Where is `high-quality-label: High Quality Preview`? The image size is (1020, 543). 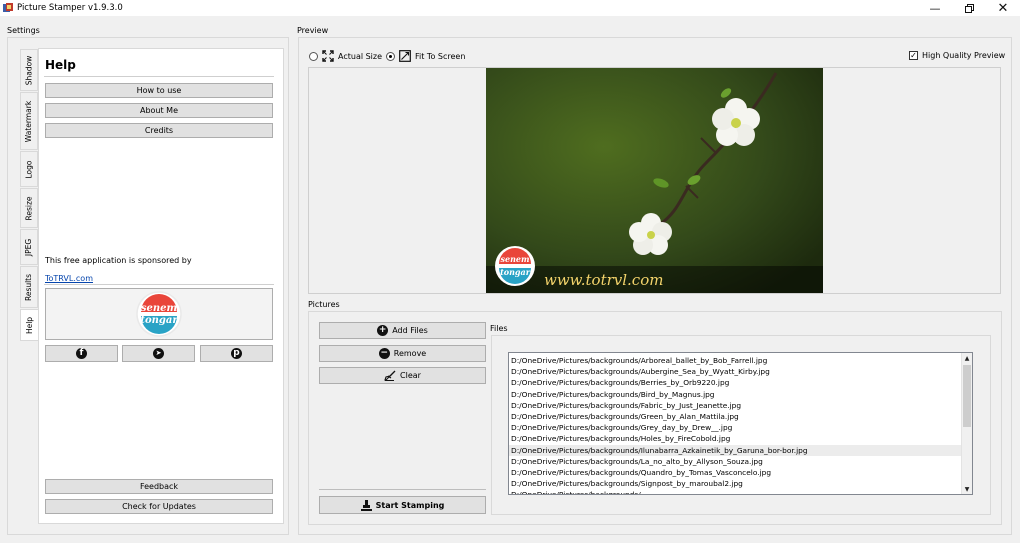
high-quality-label: High Quality Preview is located at coordinates (964, 55).